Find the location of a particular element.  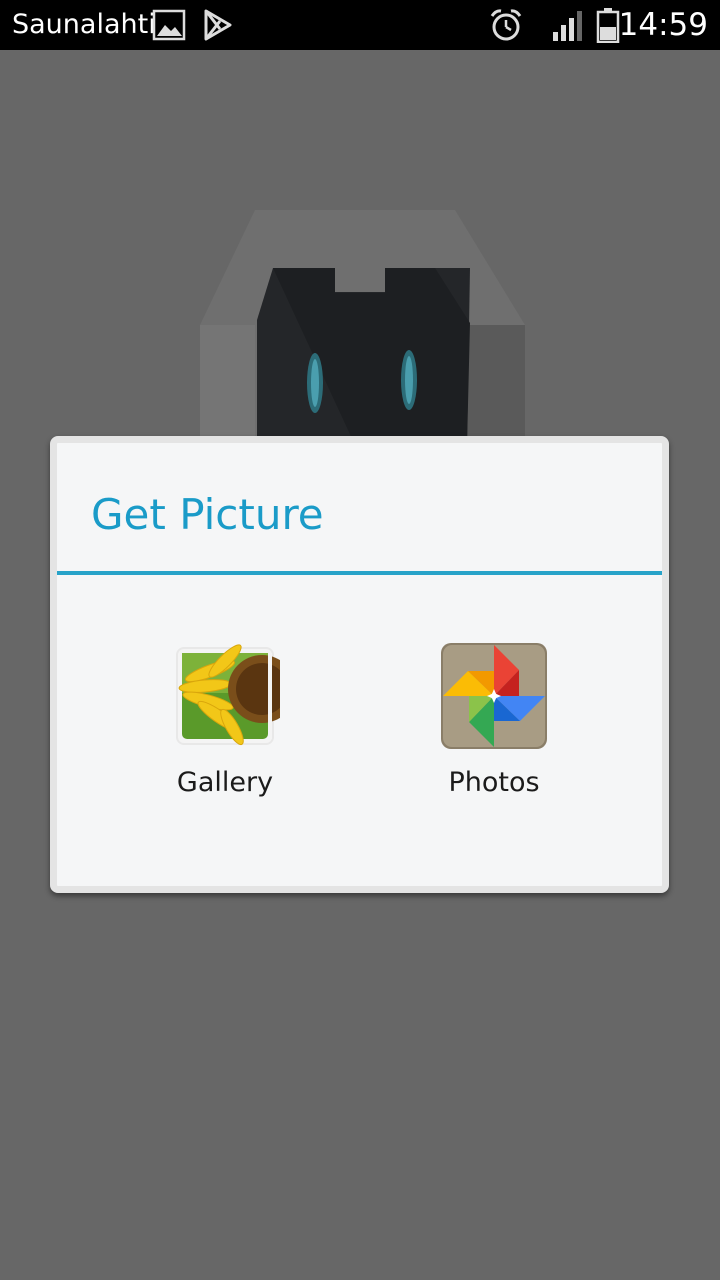

google-photos-pinwheel-icon is located at coordinates (494, 696).